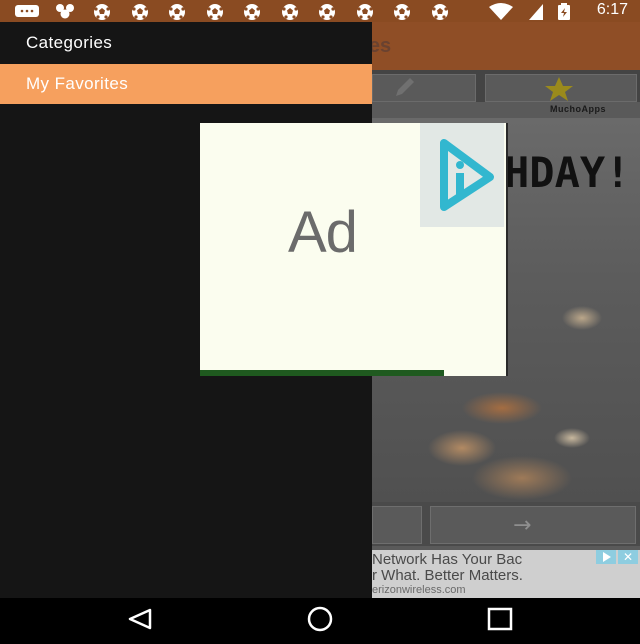 The height and width of the screenshot is (644, 640). I want to click on drawer-item-categories: Categories, so click(186, 43).